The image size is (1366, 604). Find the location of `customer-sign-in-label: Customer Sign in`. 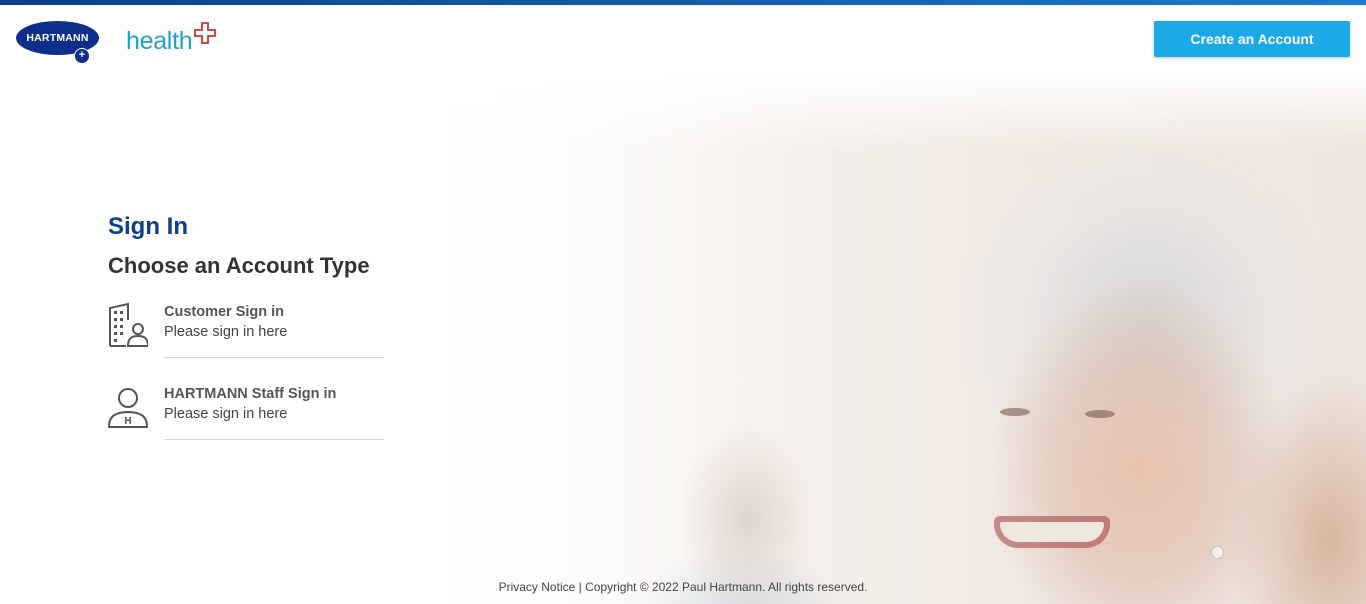

customer-sign-in-label: Customer Sign in is located at coordinates (224, 312).